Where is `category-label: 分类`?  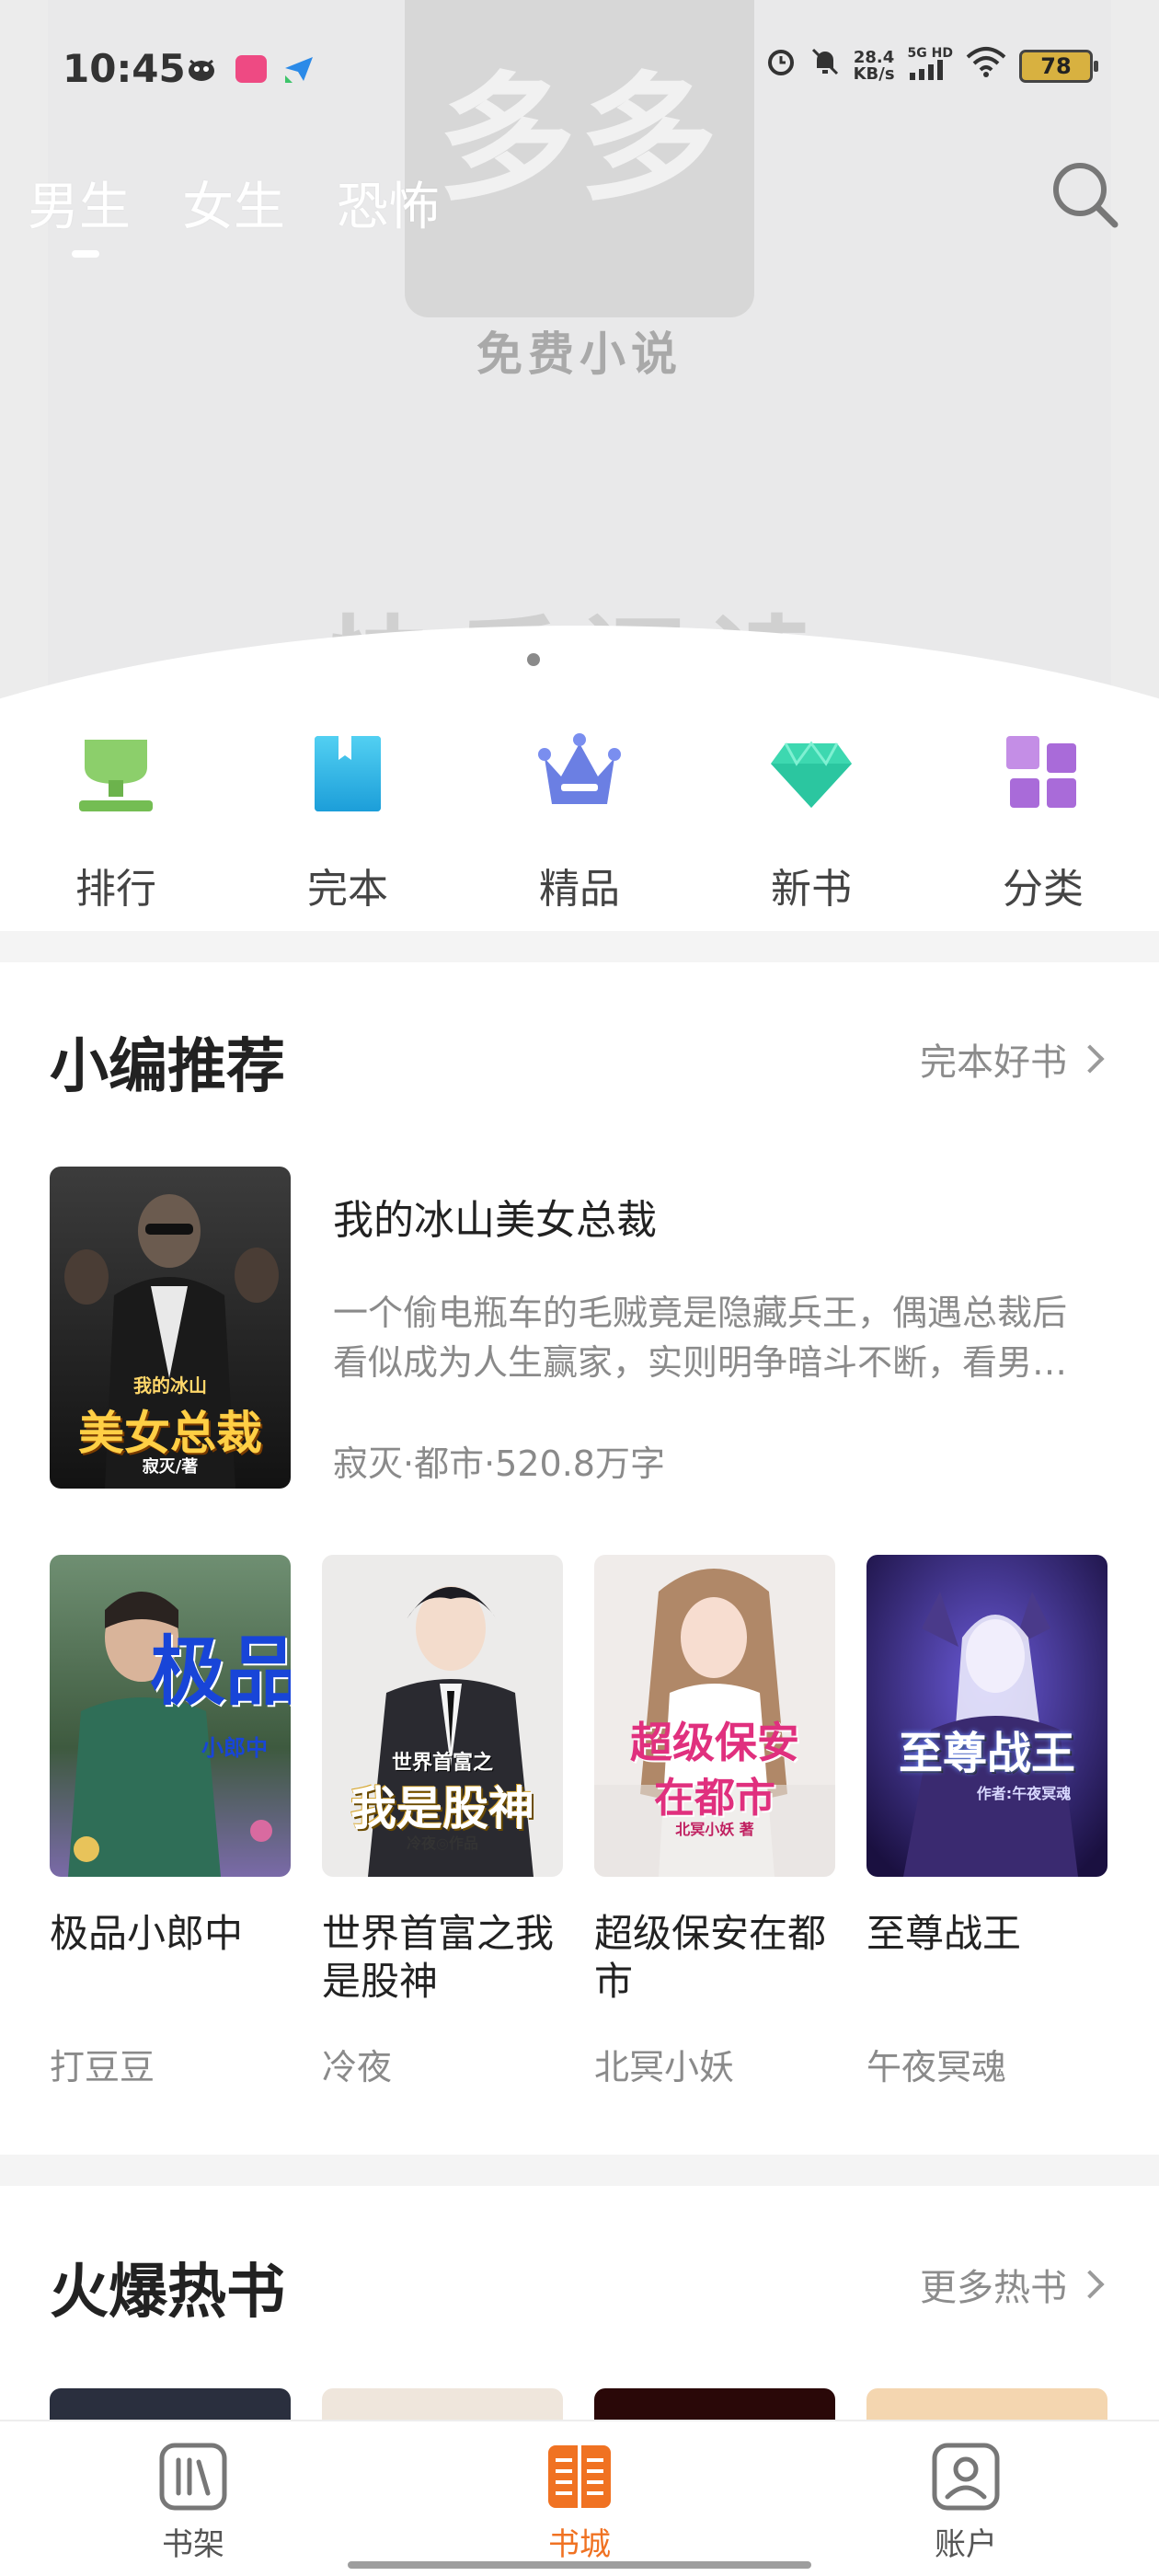 category-label: 分类 is located at coordinates (1043, 889).